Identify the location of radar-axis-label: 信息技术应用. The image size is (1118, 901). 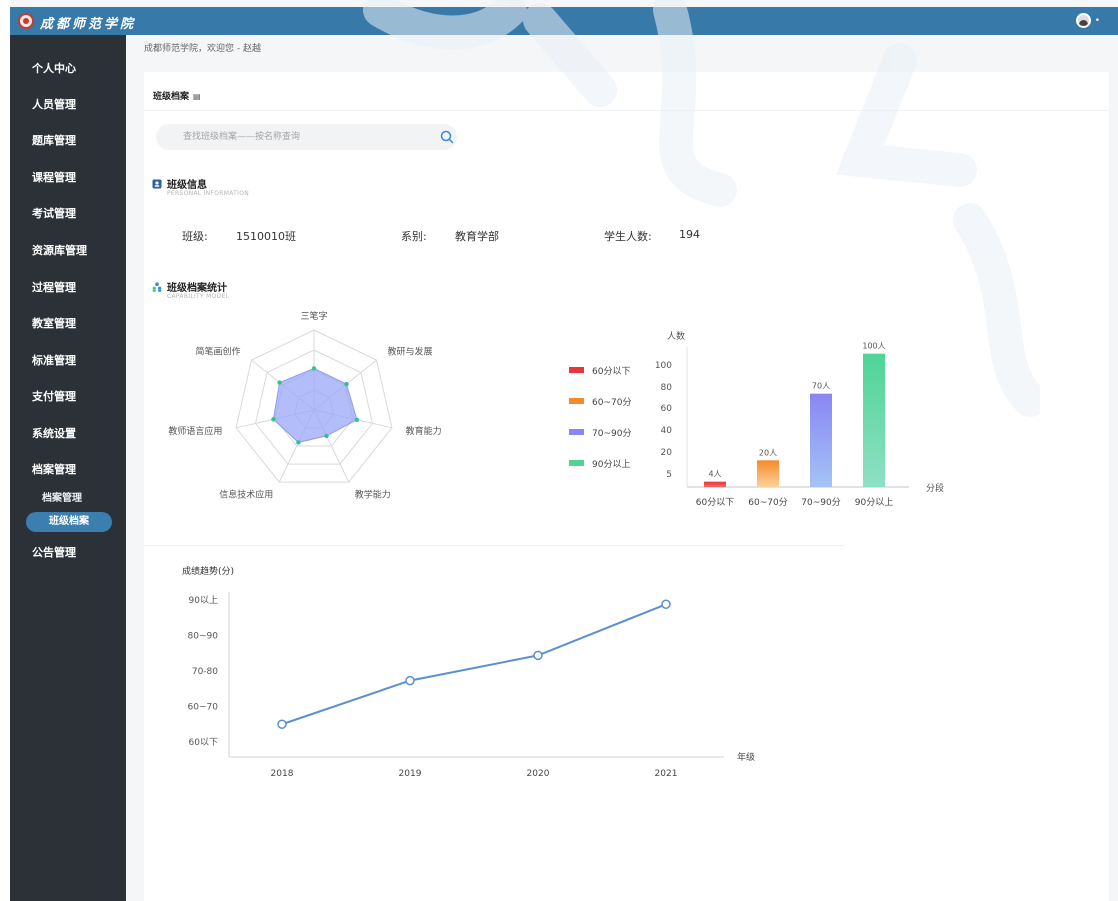
(246, 495).